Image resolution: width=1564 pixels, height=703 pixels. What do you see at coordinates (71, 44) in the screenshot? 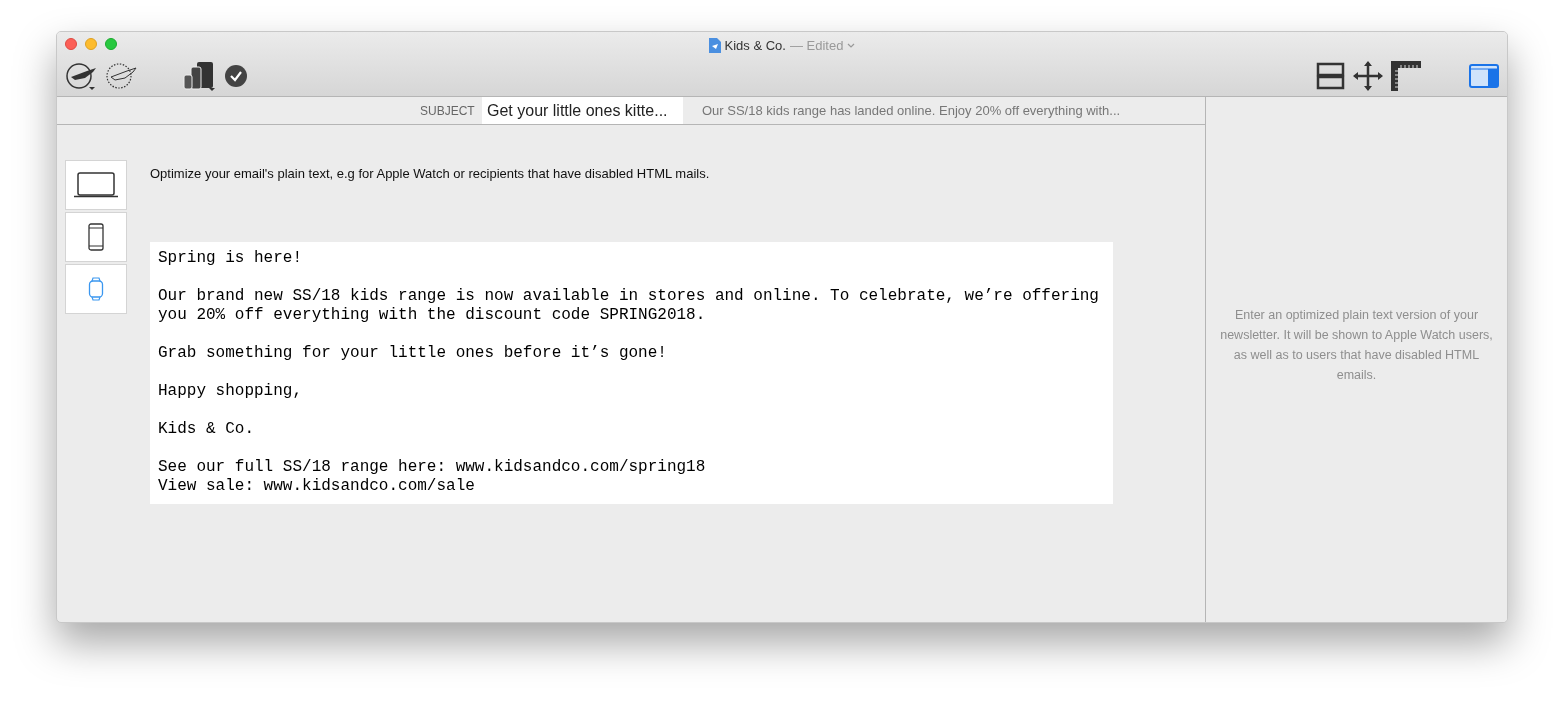
I see `close-button` at bounding box center [71, 44].